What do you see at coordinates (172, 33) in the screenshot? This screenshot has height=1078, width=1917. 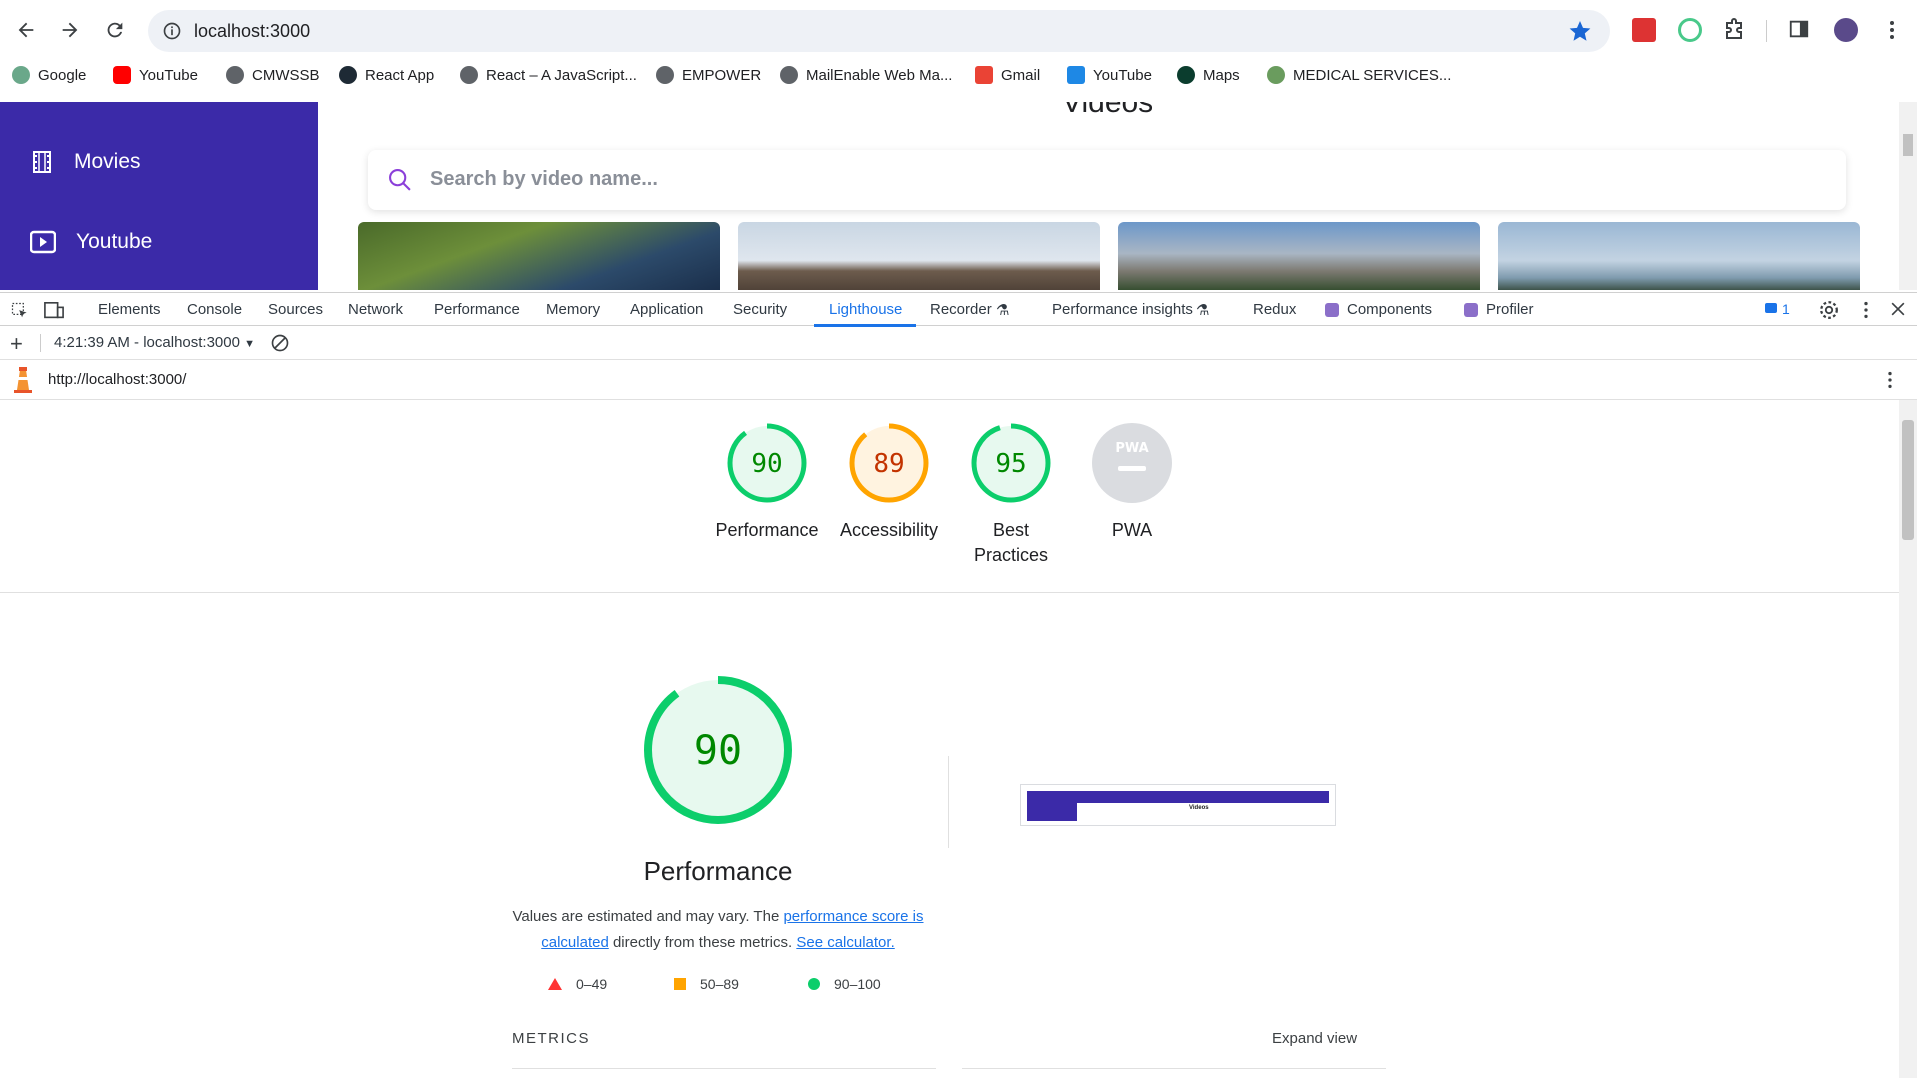 I see `site-info-icon` at bounding box center [172, 33].